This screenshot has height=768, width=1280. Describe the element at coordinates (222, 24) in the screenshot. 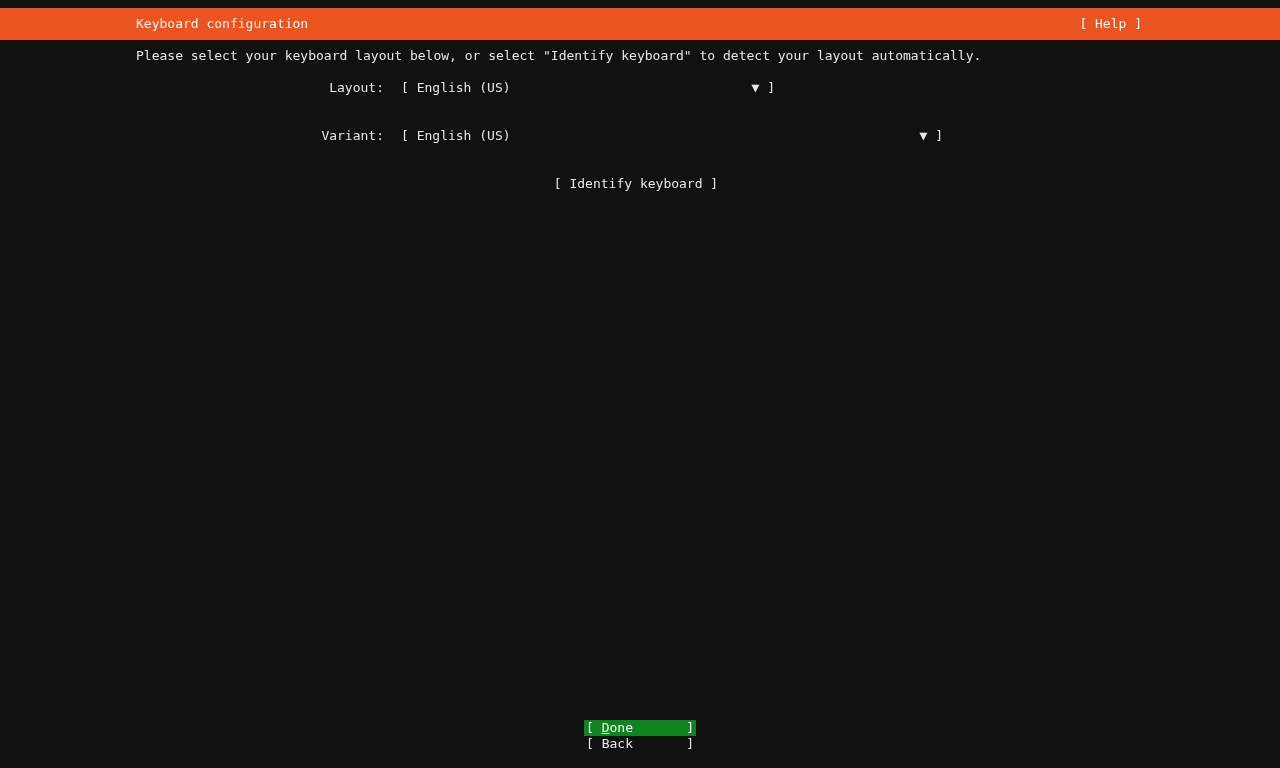

I see `screen-title: Keyboard configuration` at that location.